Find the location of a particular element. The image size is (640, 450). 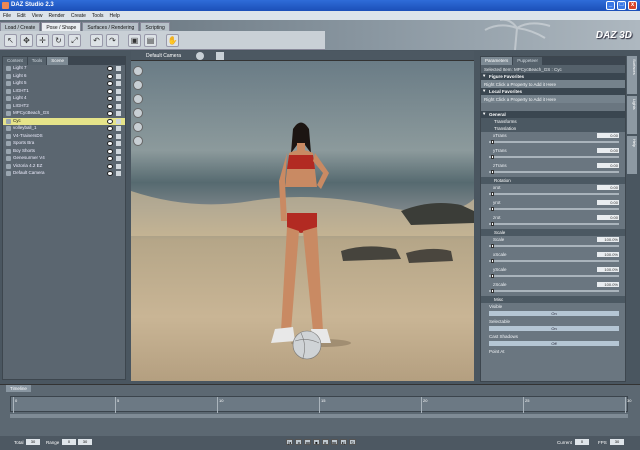

property-slider: yScale 100.0% is located at coordinates (553, 273).